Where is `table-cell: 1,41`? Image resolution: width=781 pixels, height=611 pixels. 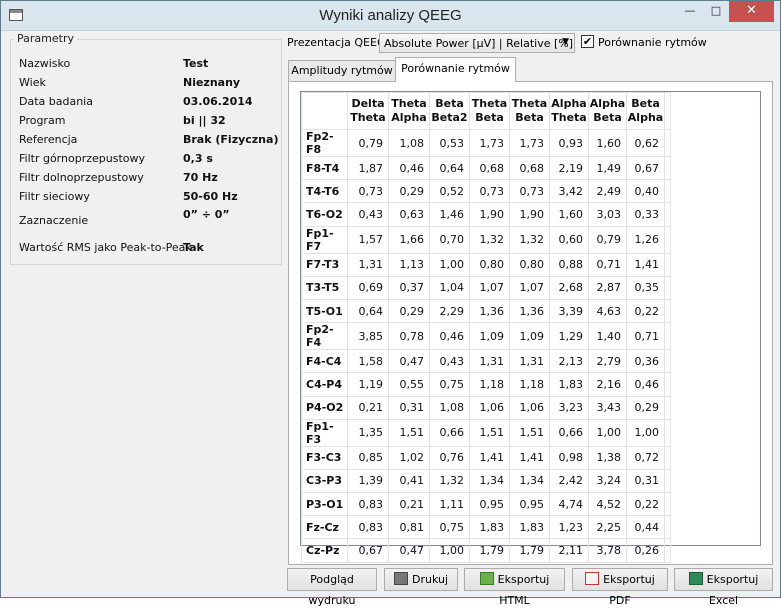 table-cell: 1,41 is located at coordinates (645, 264).